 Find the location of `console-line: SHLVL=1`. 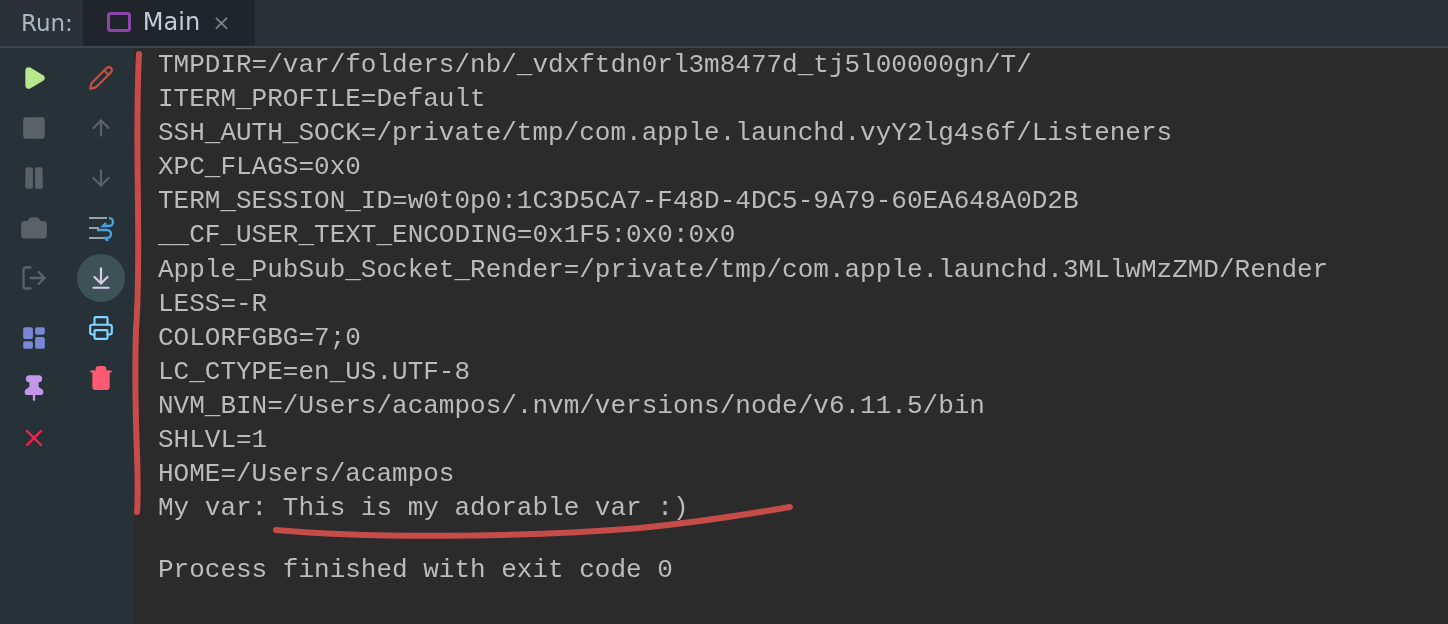

console-line: SHLVL=1 is located at coordinates (213, 440).